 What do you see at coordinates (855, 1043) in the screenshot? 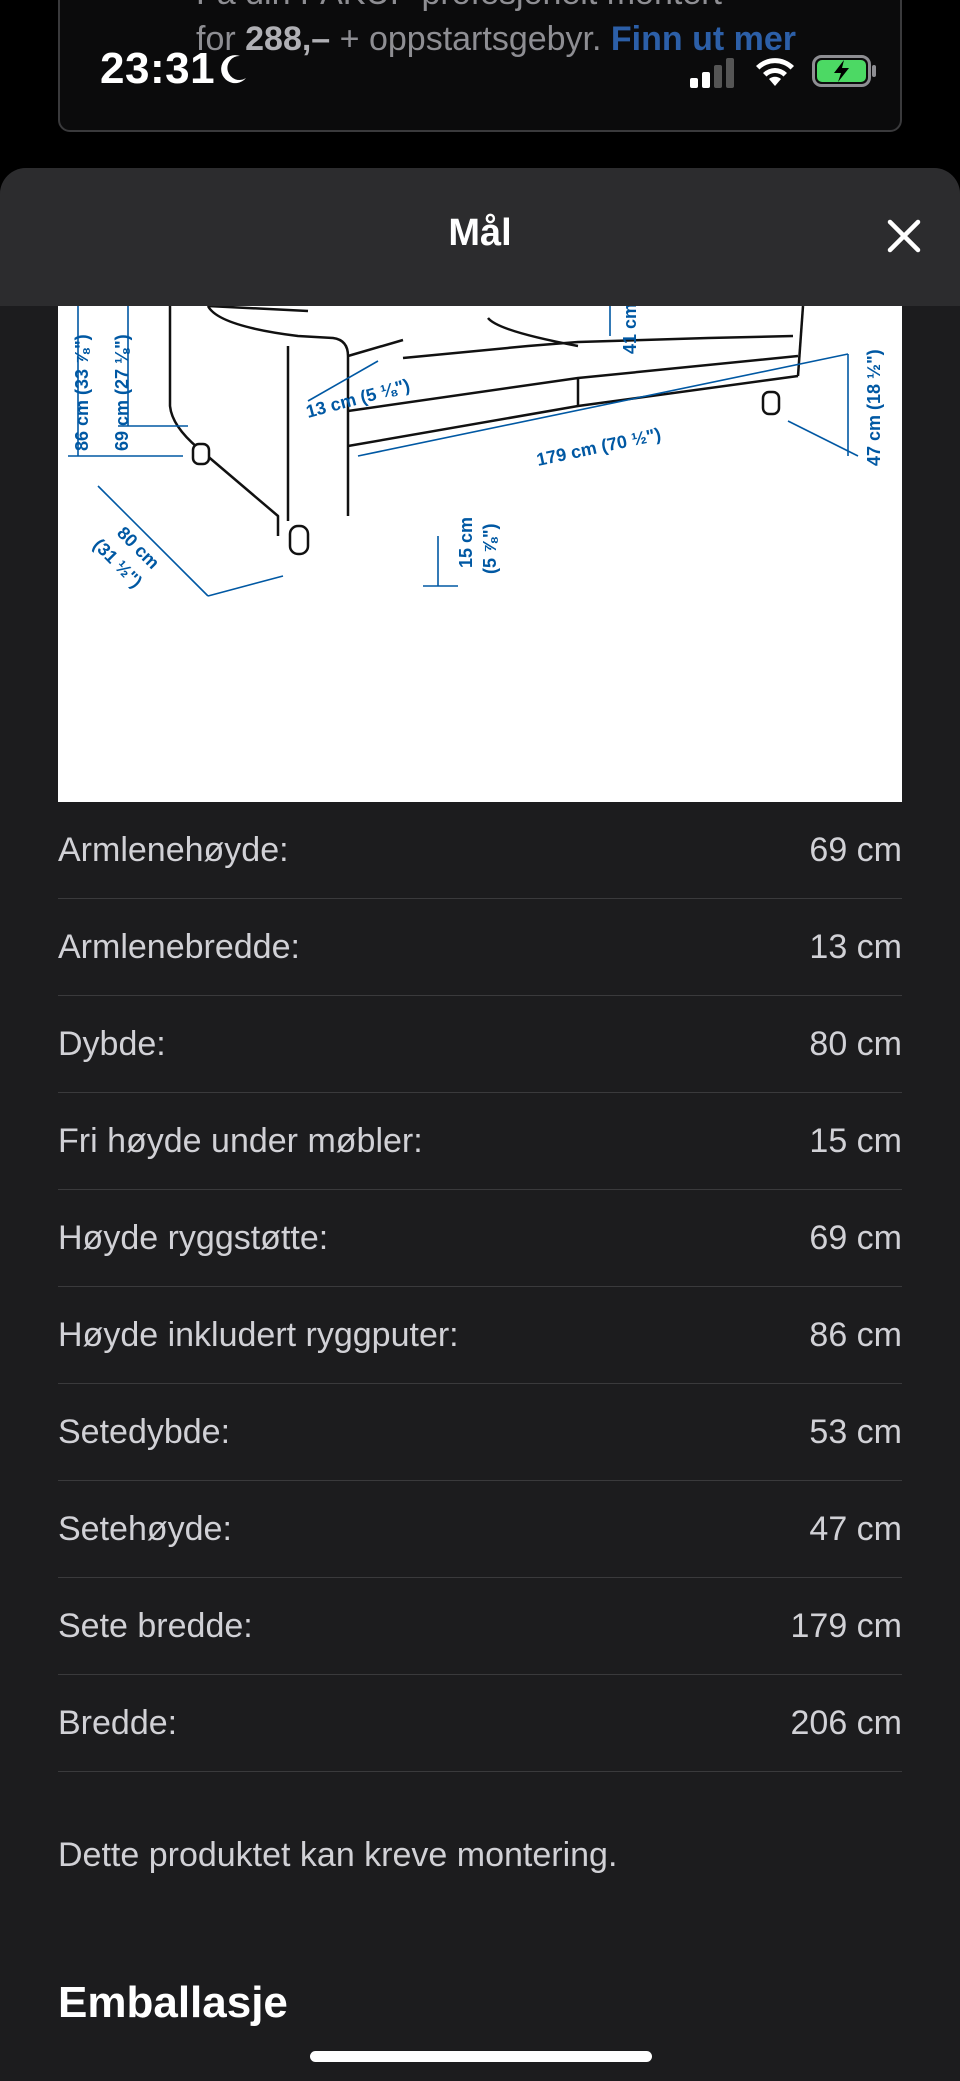
I see `spec-value: 80 cm` at bounding box center [855, 1043].